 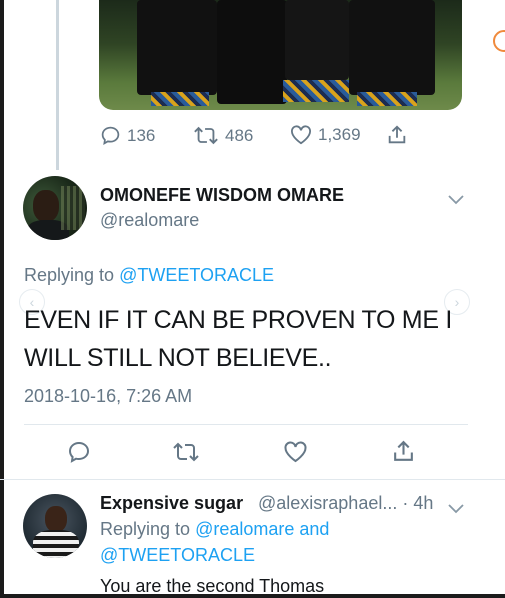 What do you see at coordinates (499, 41) in the screenshot?
I see `side-indicator` at bounding box center [499, 41].